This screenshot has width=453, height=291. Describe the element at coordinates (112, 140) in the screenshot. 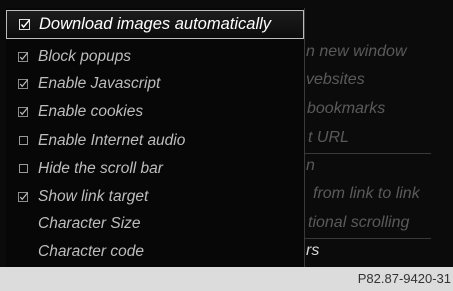

I see `option-label: Enable Internet audio` at that location.